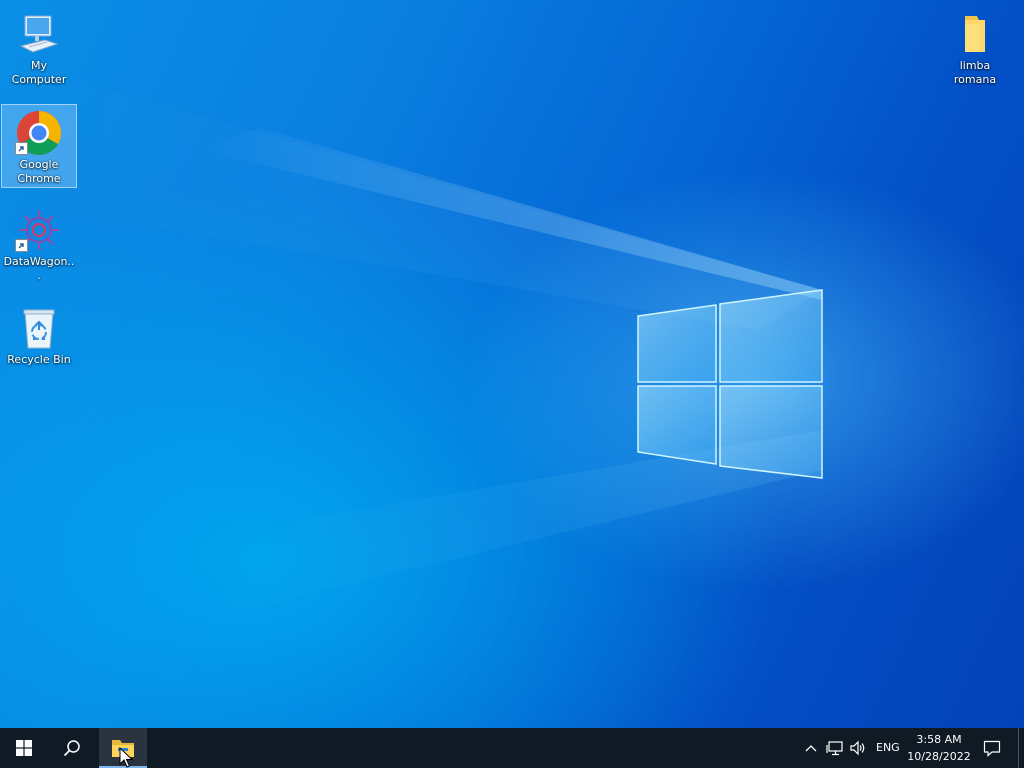  I want to click on windows-logo-wallpaper, so click(730, 384).